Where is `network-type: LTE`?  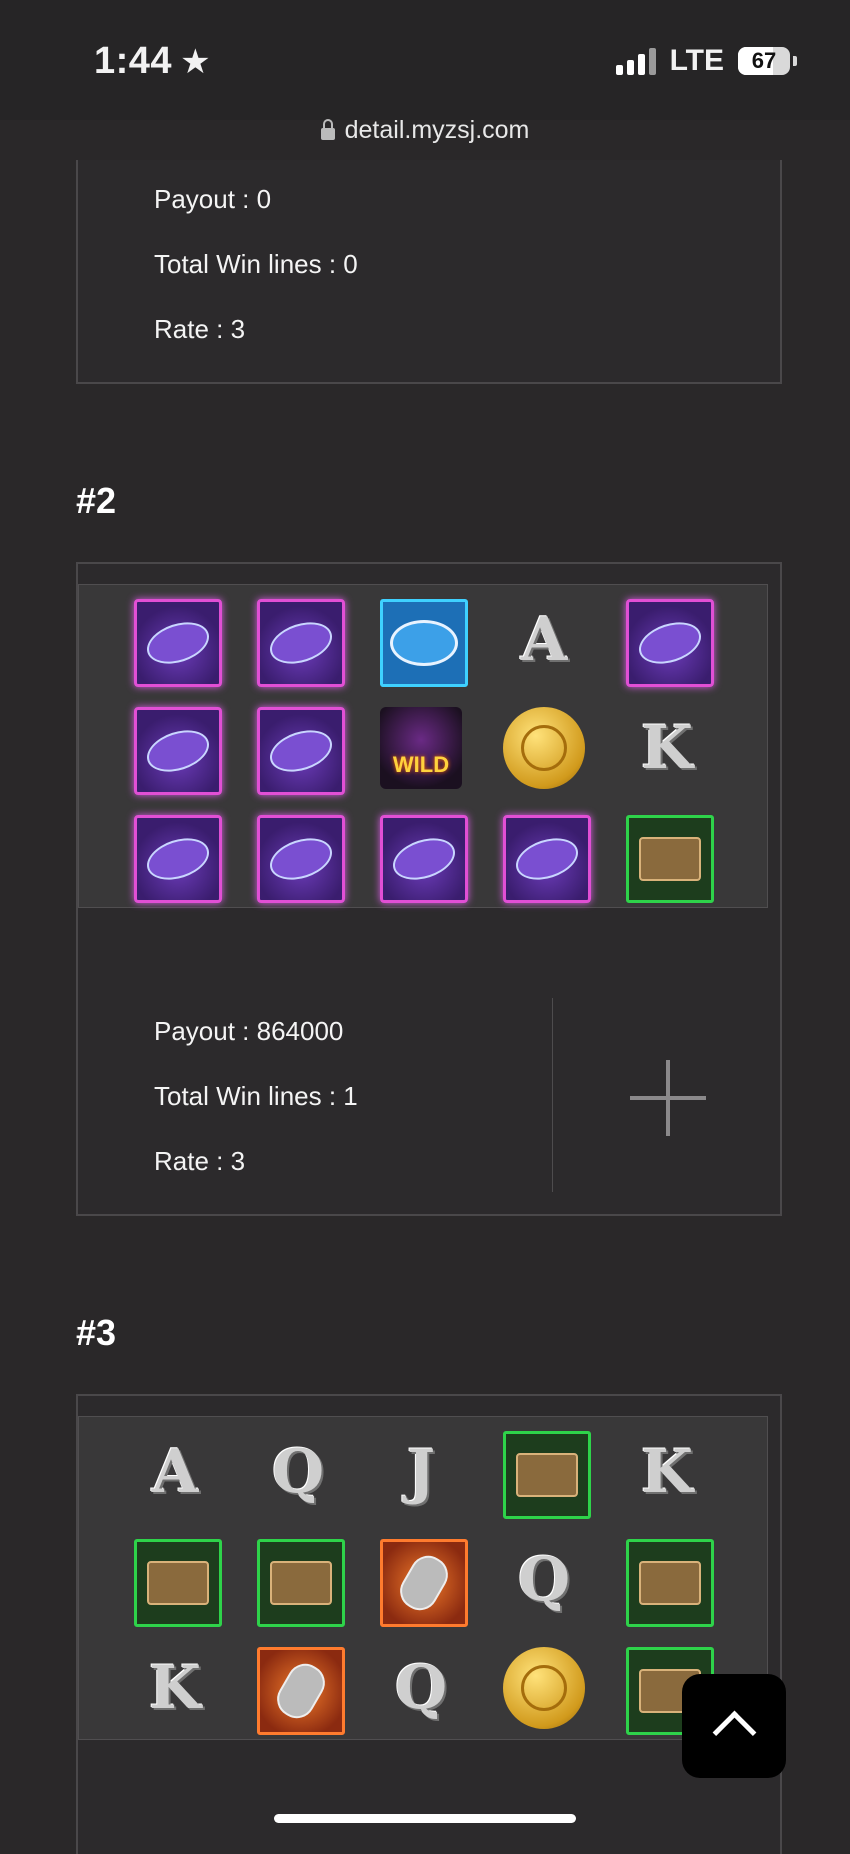
network-type: LTE is located at coordinates (696, 60).